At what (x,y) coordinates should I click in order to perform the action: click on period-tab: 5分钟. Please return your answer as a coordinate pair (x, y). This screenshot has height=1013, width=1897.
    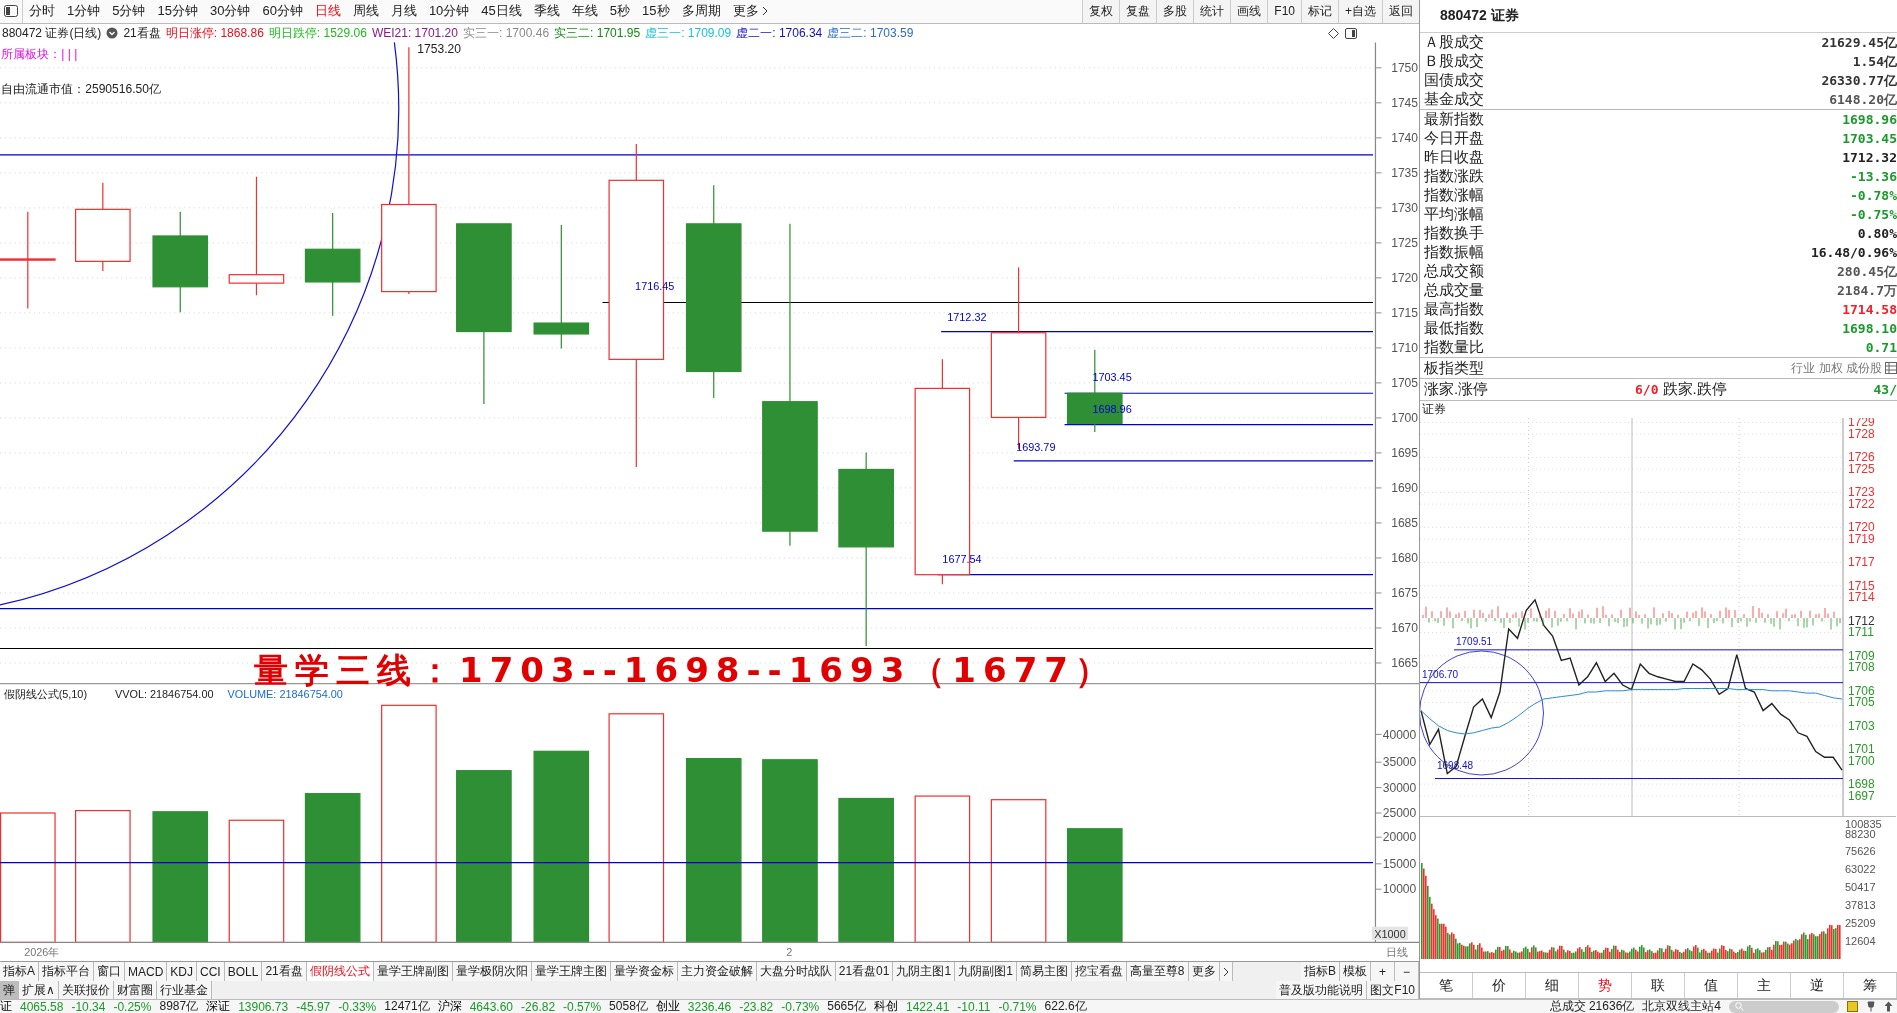
    Looking at the image, I should click on (129, 11).